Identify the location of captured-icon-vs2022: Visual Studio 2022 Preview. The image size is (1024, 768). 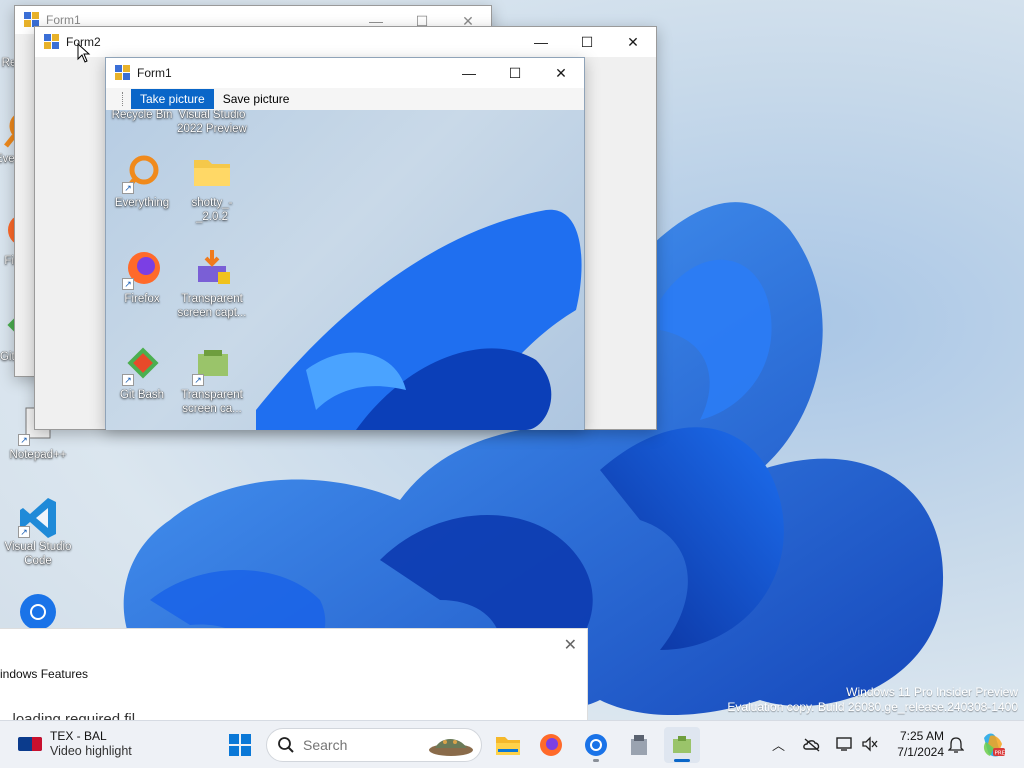
(212, 123).